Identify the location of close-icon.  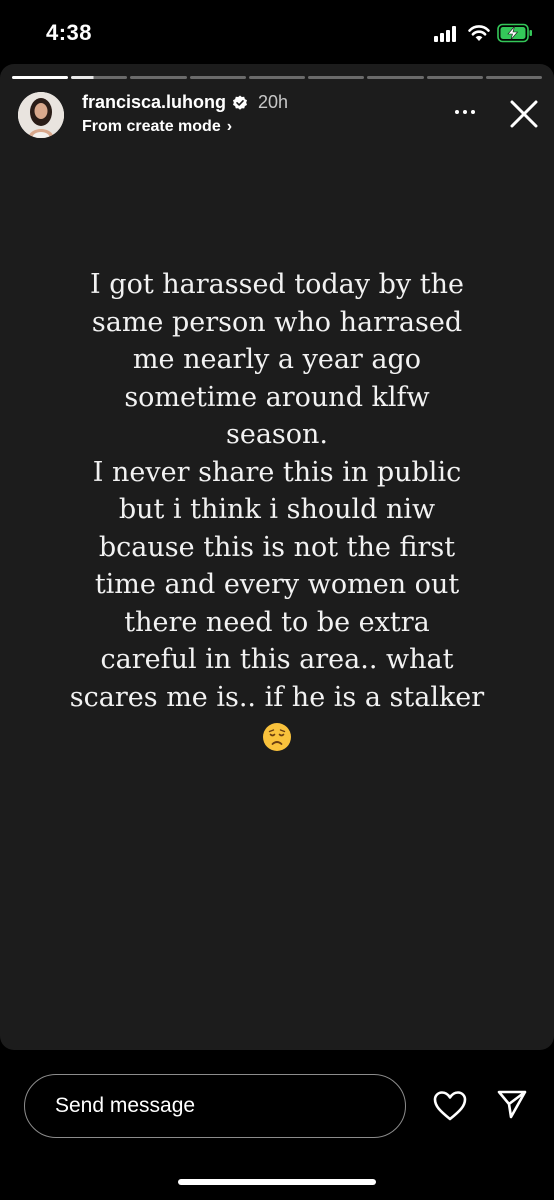
(524, 114).